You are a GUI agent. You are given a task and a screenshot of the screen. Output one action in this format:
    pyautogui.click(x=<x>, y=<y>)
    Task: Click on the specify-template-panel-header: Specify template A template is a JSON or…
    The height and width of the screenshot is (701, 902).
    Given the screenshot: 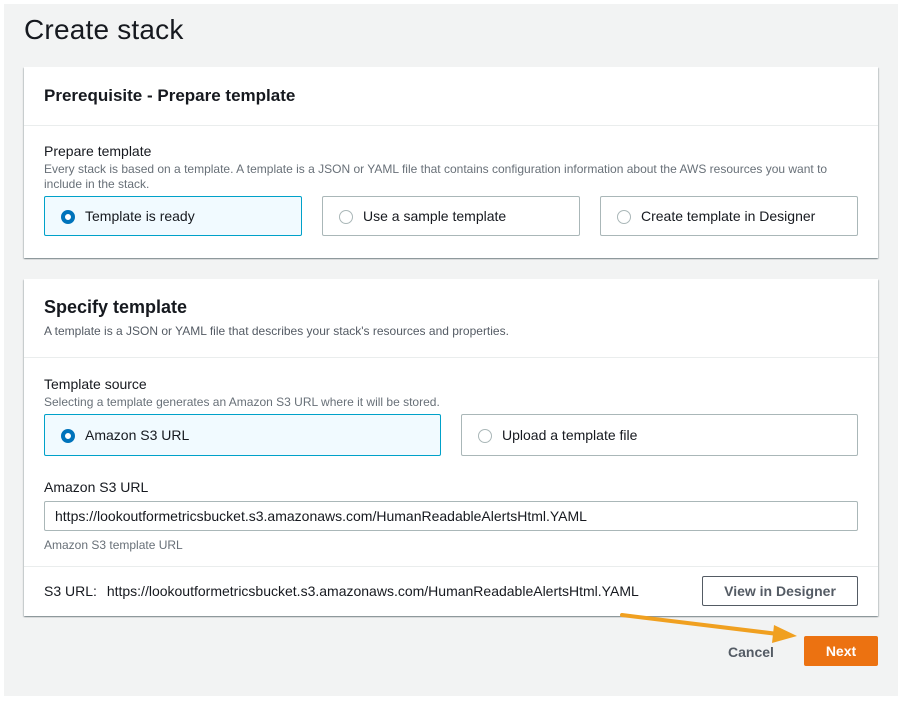 What is the action you would take?
    pyautogui.click(x=451, y=318)
    